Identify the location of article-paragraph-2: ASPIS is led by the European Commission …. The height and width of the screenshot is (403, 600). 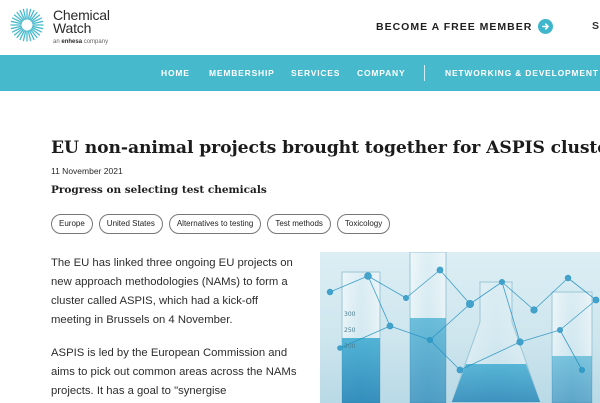
(174, 372).